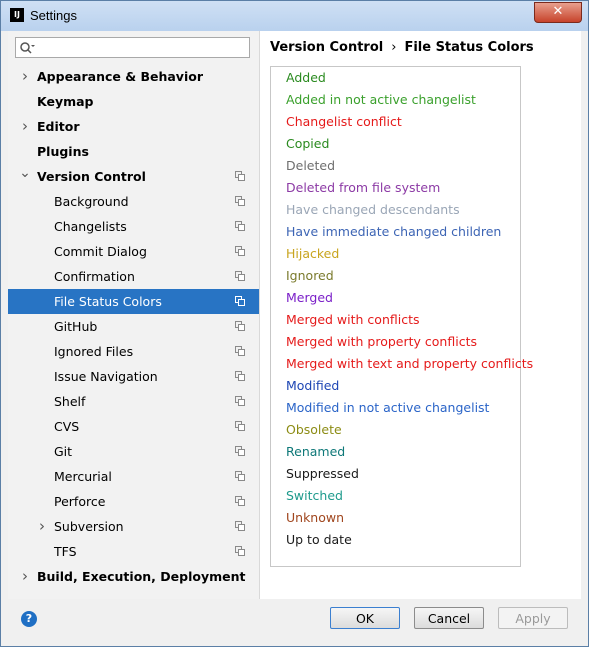 The image size is (589, 647). What do you see at coordinates (344, 122) in the screenshot?
I see `file-status-item: Changelist conflict` at bounding box center [344, 122].